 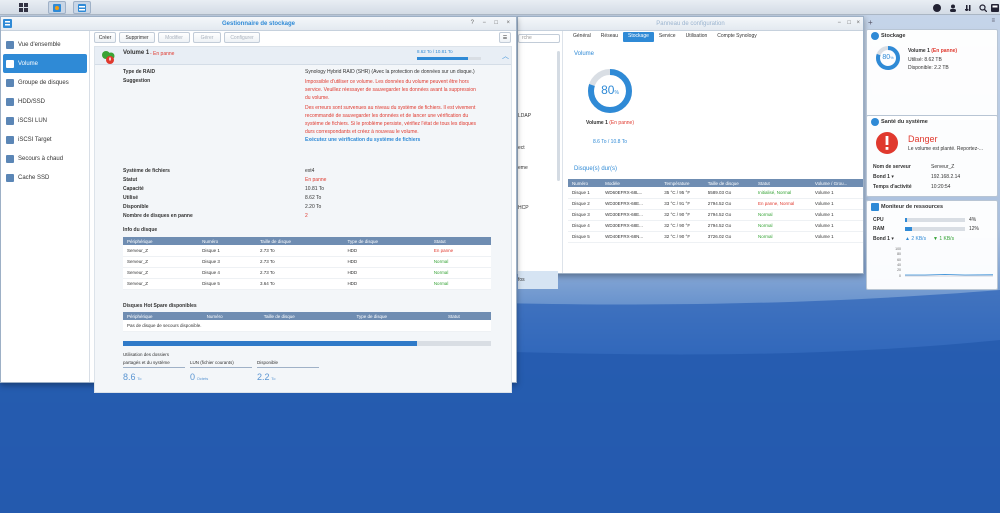 I want to click on network-label: Bond 1 ▾, so click(x=883, y=239).